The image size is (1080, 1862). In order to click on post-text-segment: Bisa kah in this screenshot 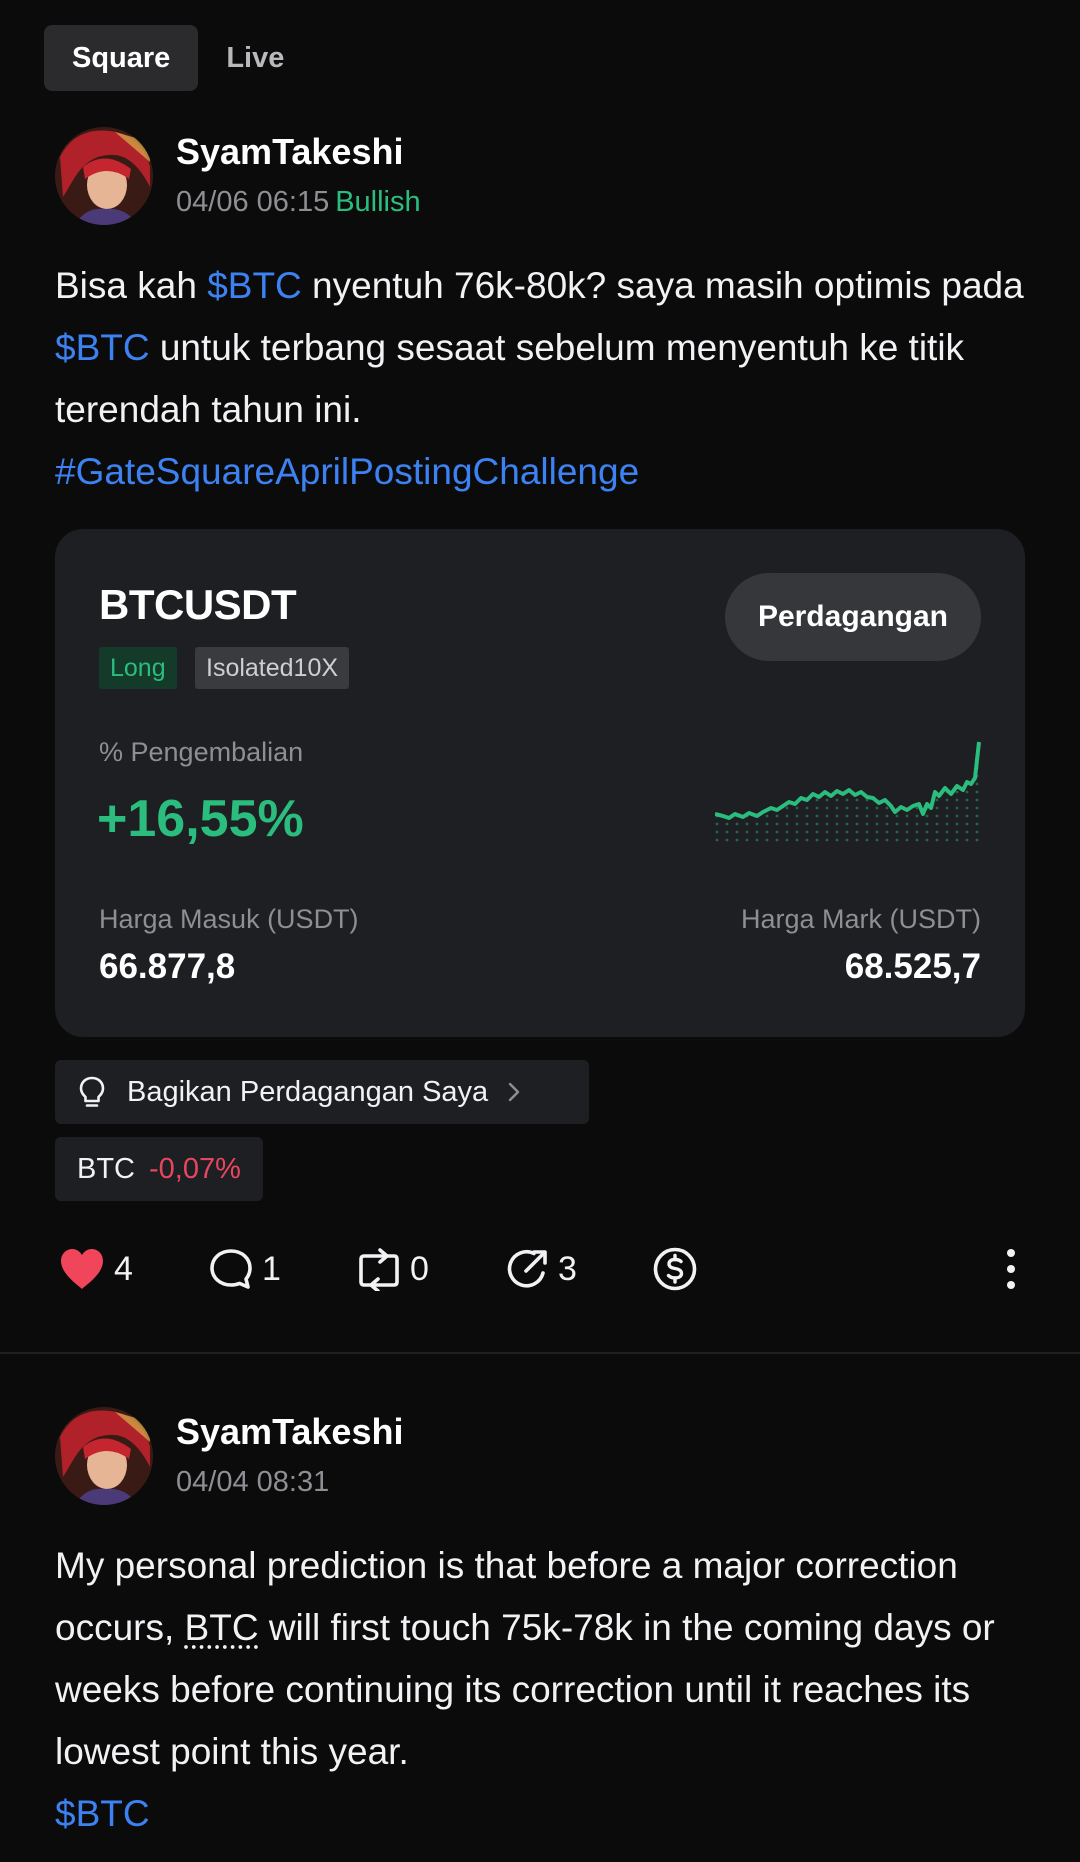, I will do `click(131, 285)`.